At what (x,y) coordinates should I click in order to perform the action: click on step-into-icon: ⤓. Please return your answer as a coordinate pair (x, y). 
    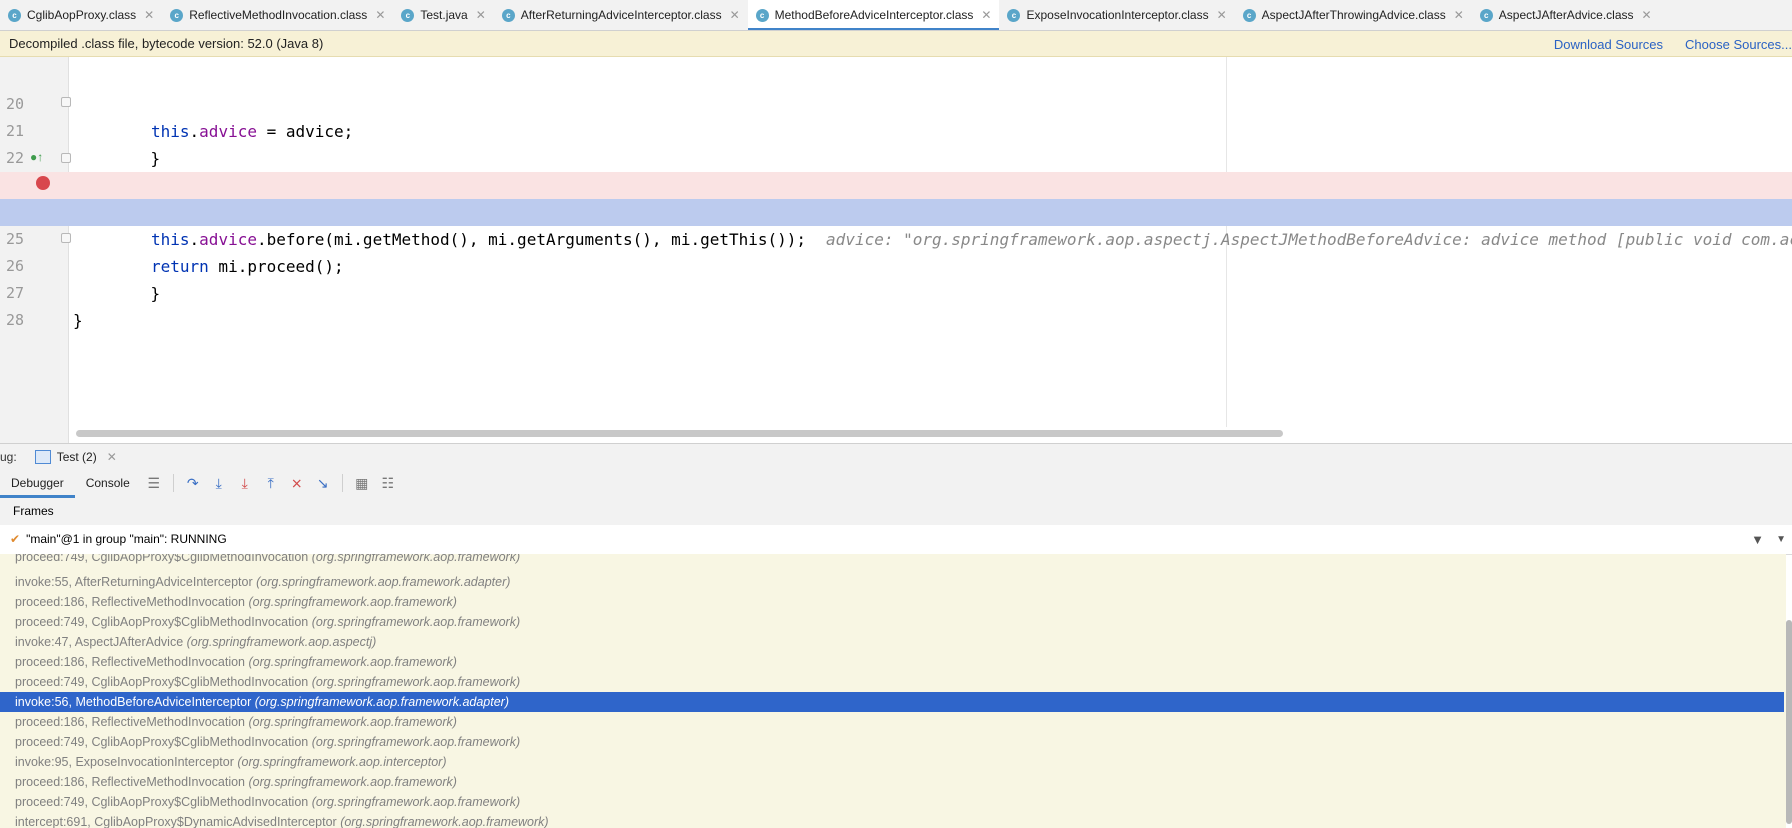
    Looking at the image, I should click on (219, 483).